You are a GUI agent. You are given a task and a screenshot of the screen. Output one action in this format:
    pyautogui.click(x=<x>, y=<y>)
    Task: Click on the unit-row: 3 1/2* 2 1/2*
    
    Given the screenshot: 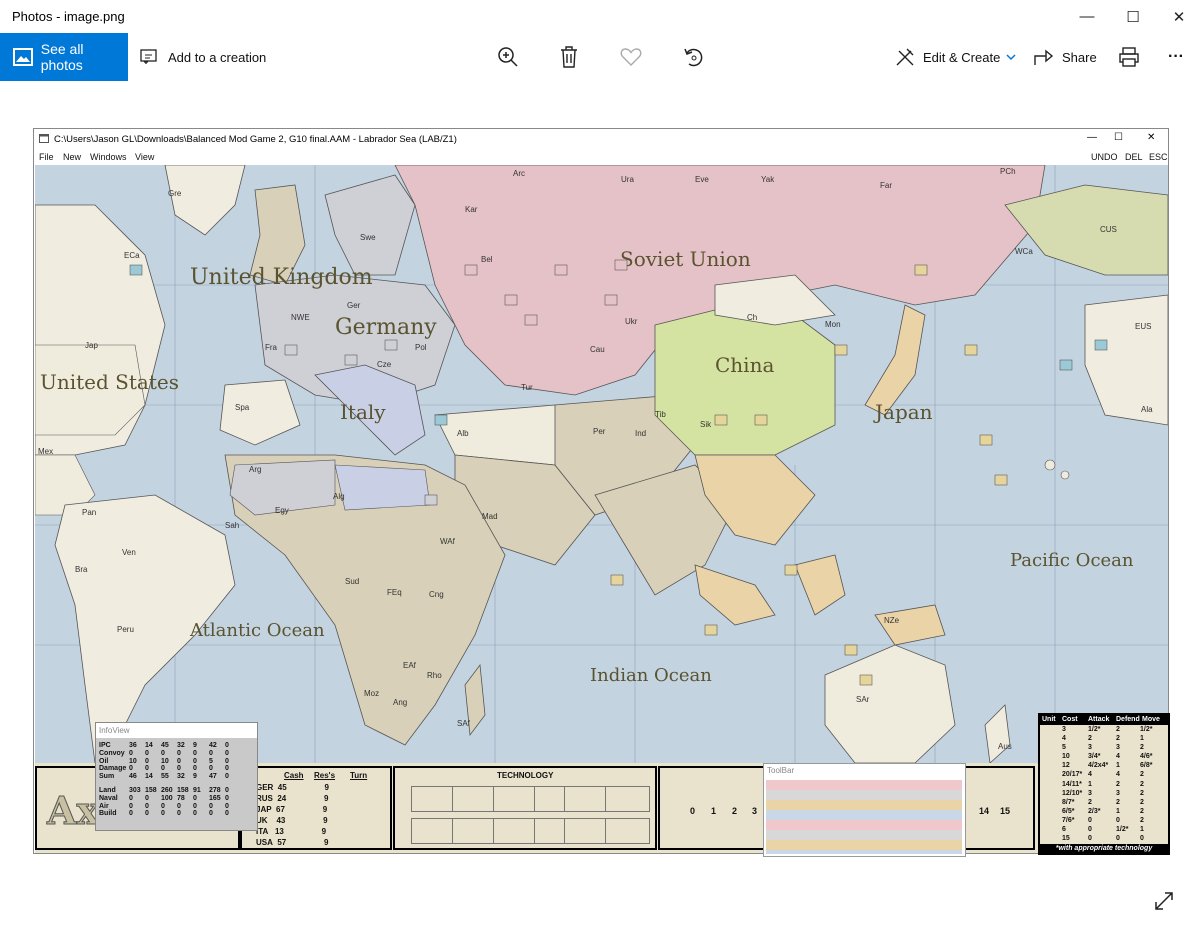 What is the action you would take?
    pyautogui.click(x=1107, y=729)
    